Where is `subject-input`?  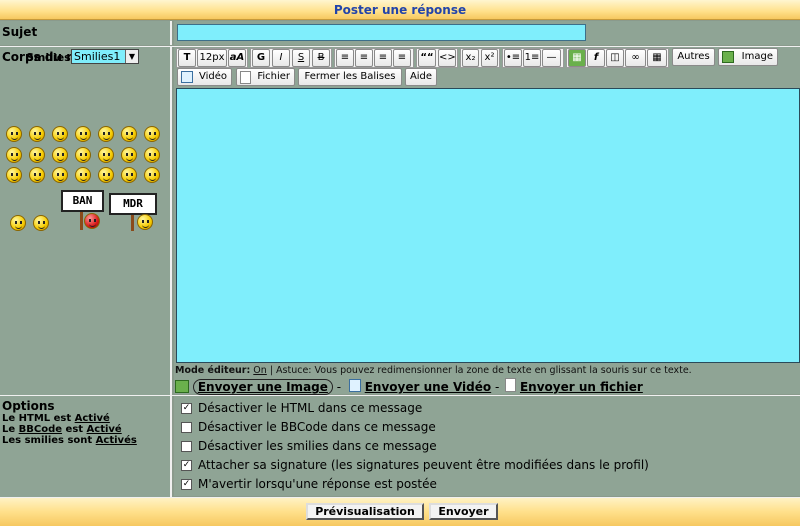
subject-input is located at coordinates (381, 32).